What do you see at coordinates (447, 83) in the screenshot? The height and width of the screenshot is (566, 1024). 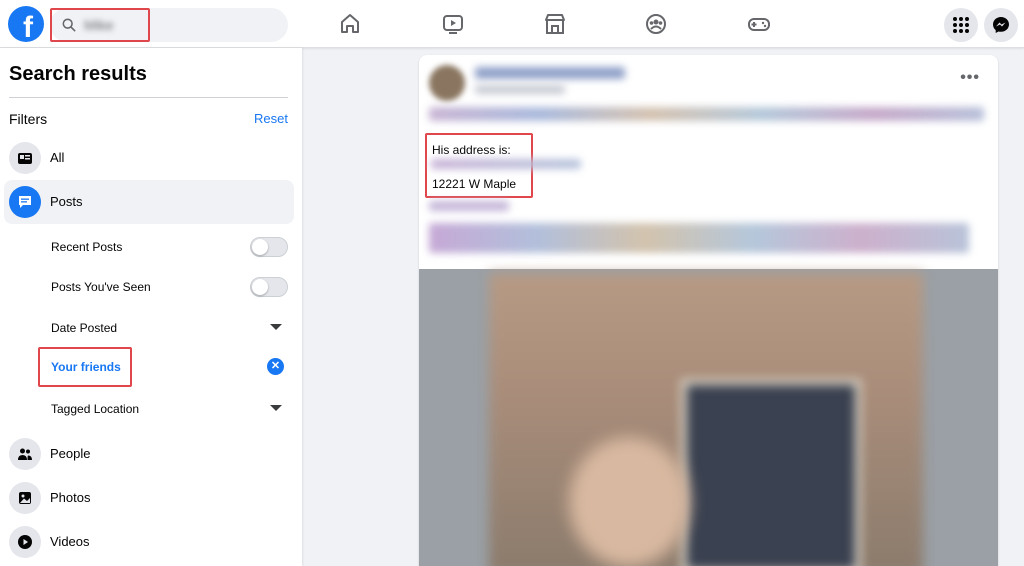 I see `avatar` at bounding box center [447, 83].